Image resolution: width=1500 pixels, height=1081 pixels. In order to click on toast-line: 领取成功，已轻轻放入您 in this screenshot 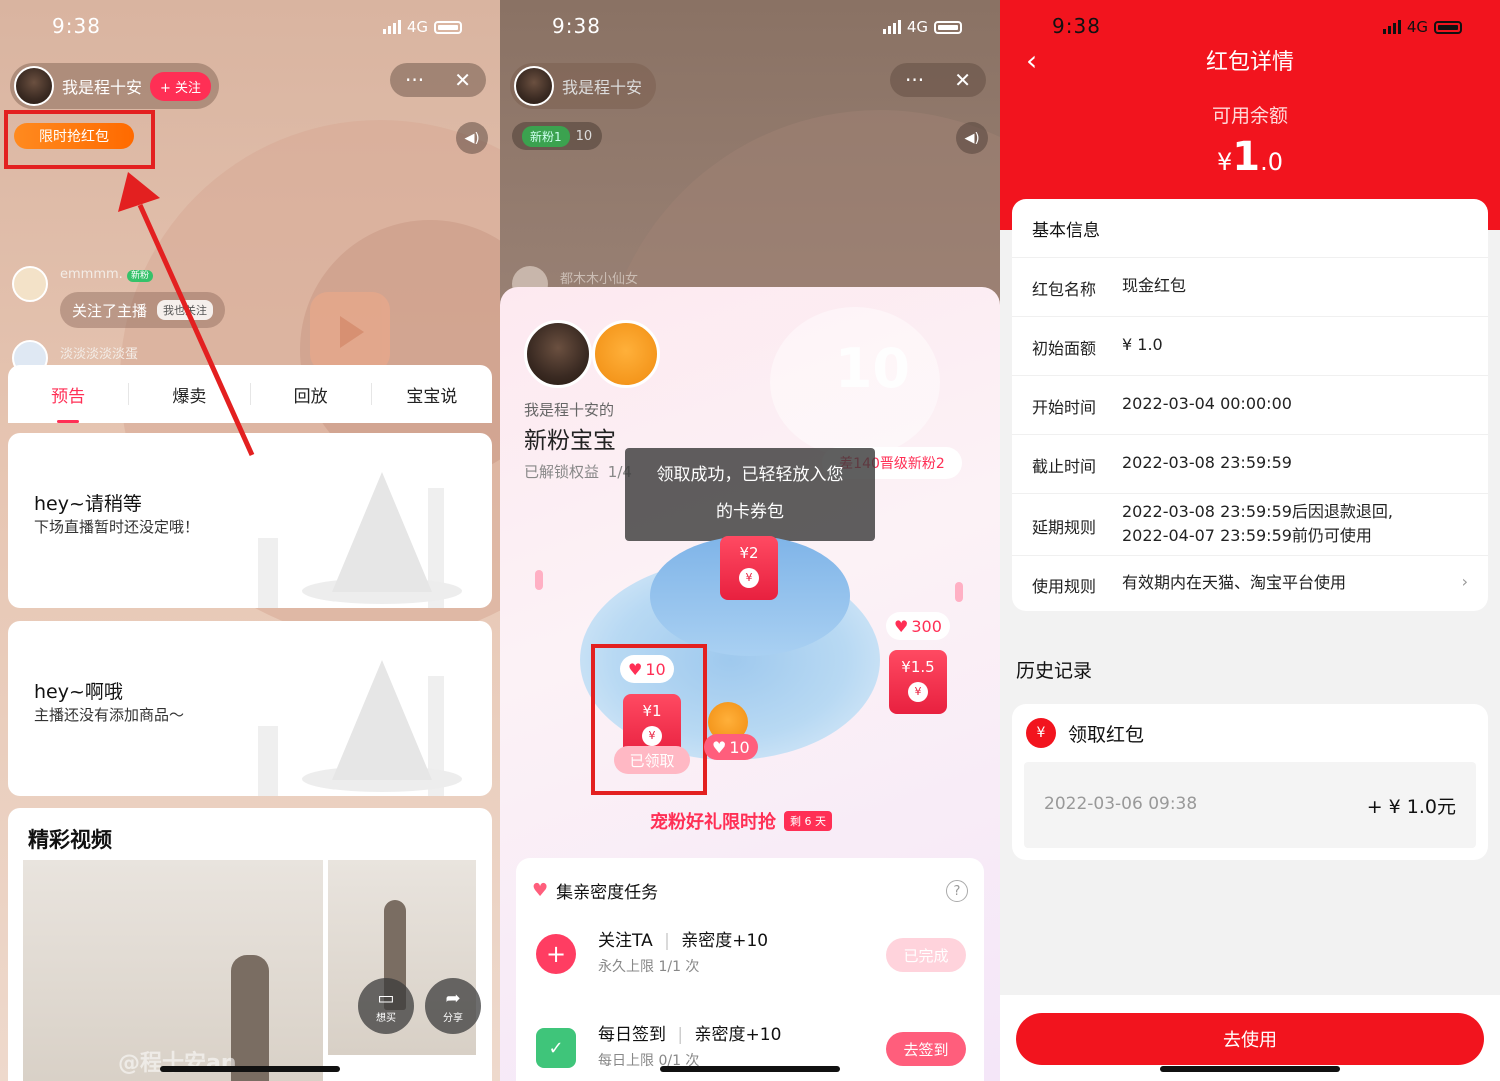, I will do `click(750, 475)`.